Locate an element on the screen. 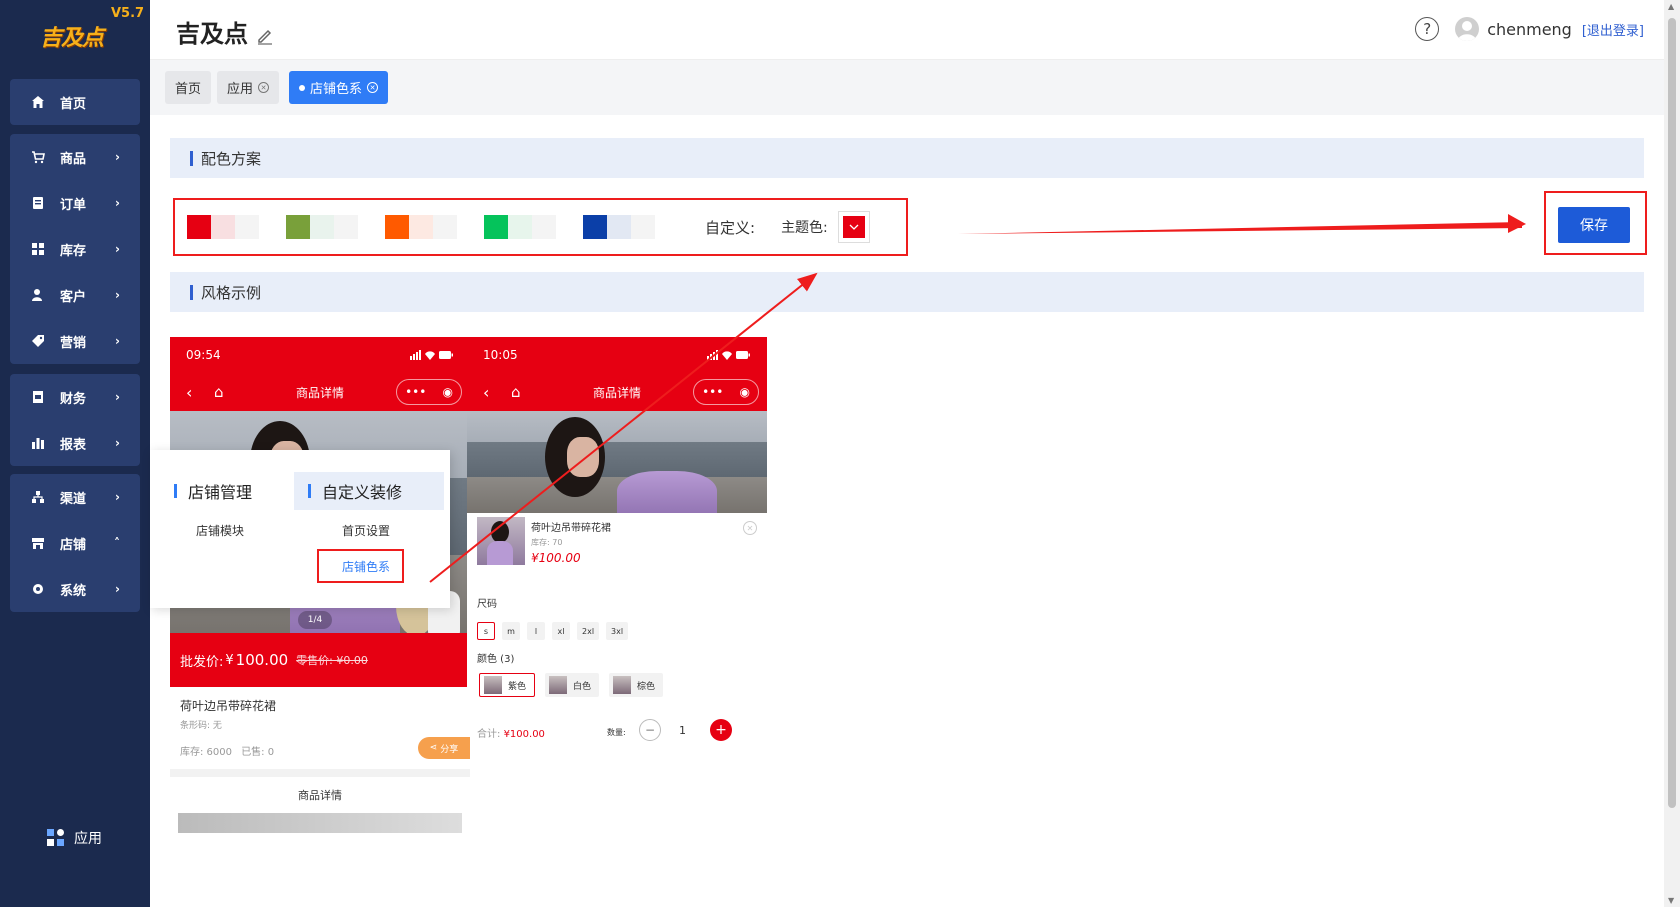 The width and height of the screenshot is (1680, 907). save-button: 保存 is located at coordinates (1594, 225).